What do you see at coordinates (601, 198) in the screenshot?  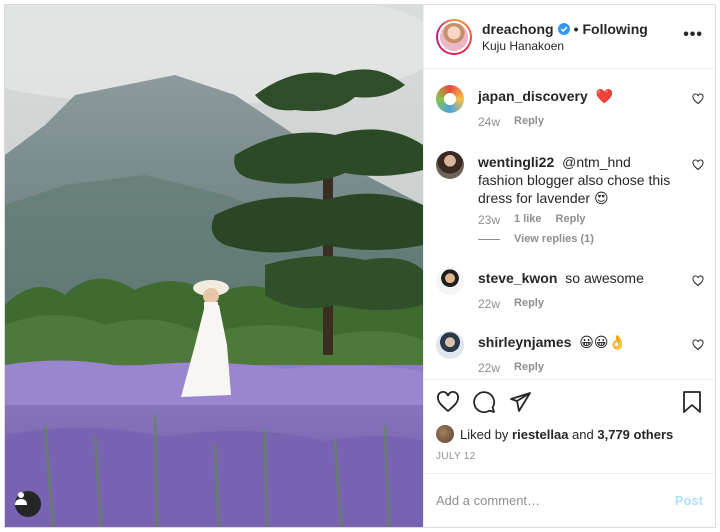 I see `comment-emoji: 😍` at bounding box center [601, 198].